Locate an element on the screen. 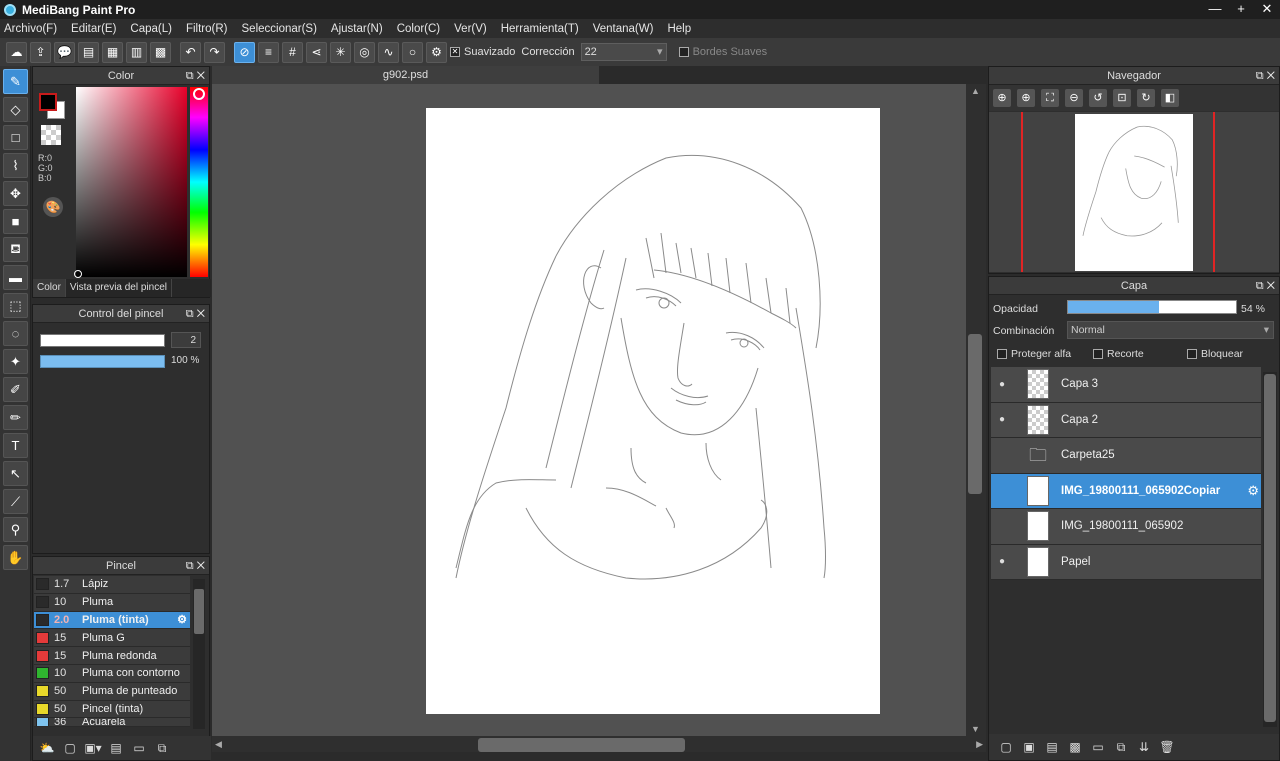 Image resolution: width=1280 pixels, height=761 pixels. brush-properties-icon: ▤ is located at coordinates (116, 748).